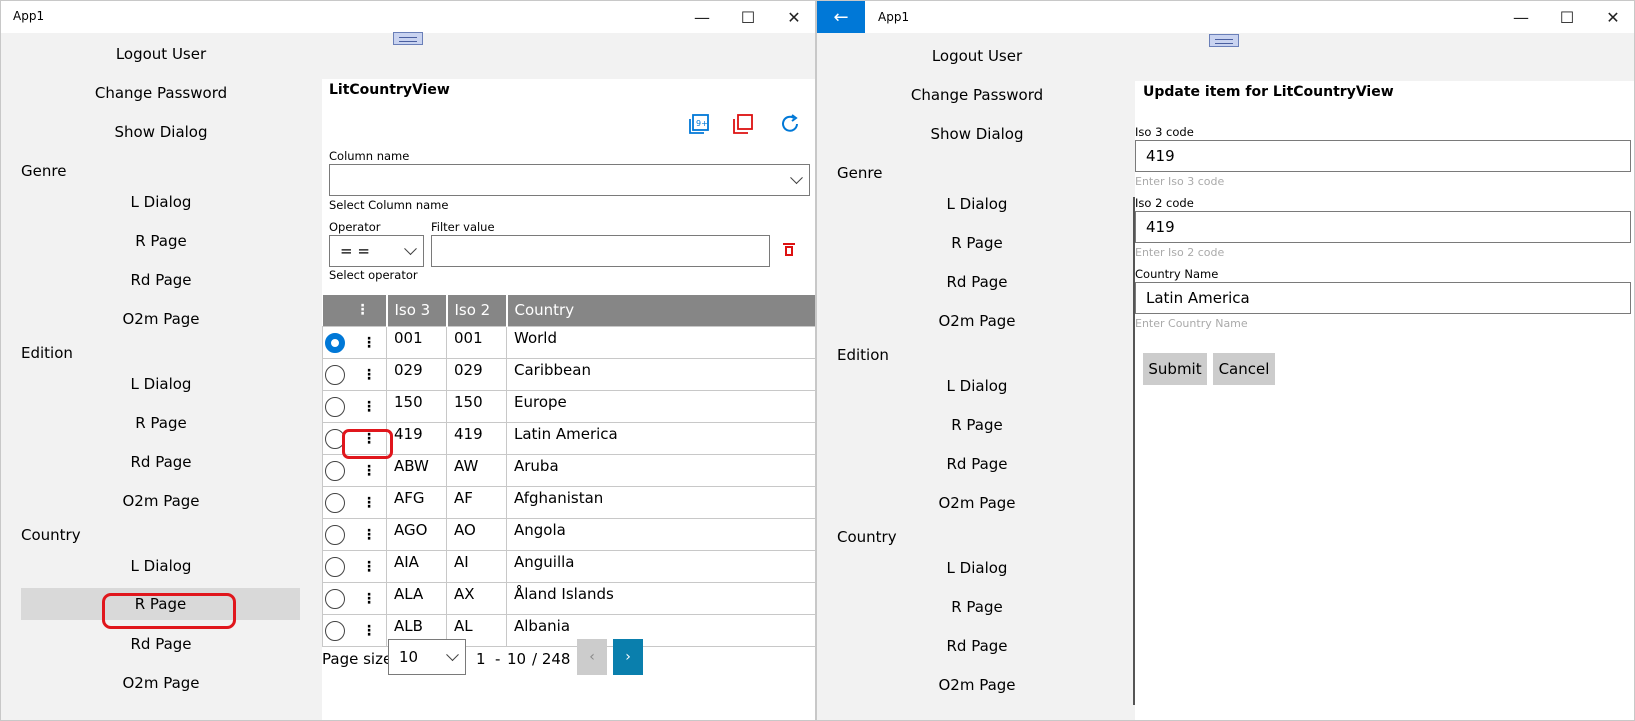 The image size is (1635, 721). I want to click on iso3-cell: ABW, so click(416, 470).